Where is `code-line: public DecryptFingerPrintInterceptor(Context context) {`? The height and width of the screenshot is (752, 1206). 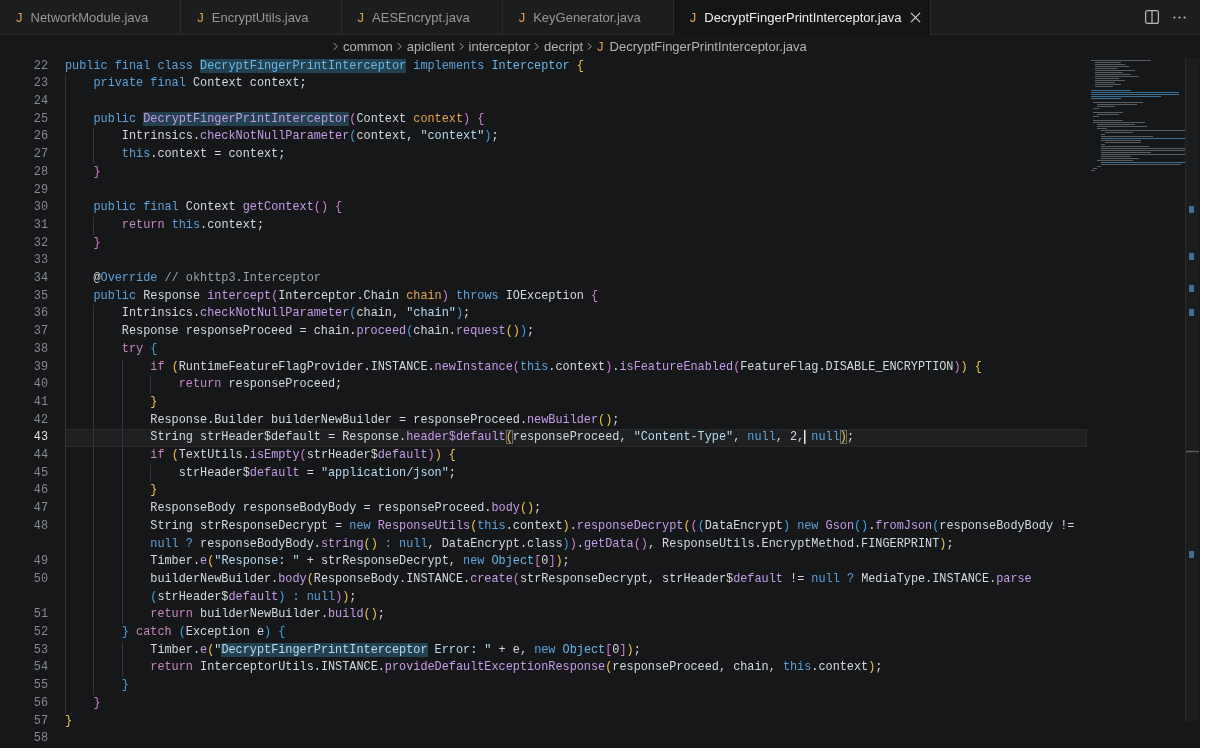
code-line: public DecryptFingerPrintInterceptor(Context context) { is located at coordinates (289, 118).